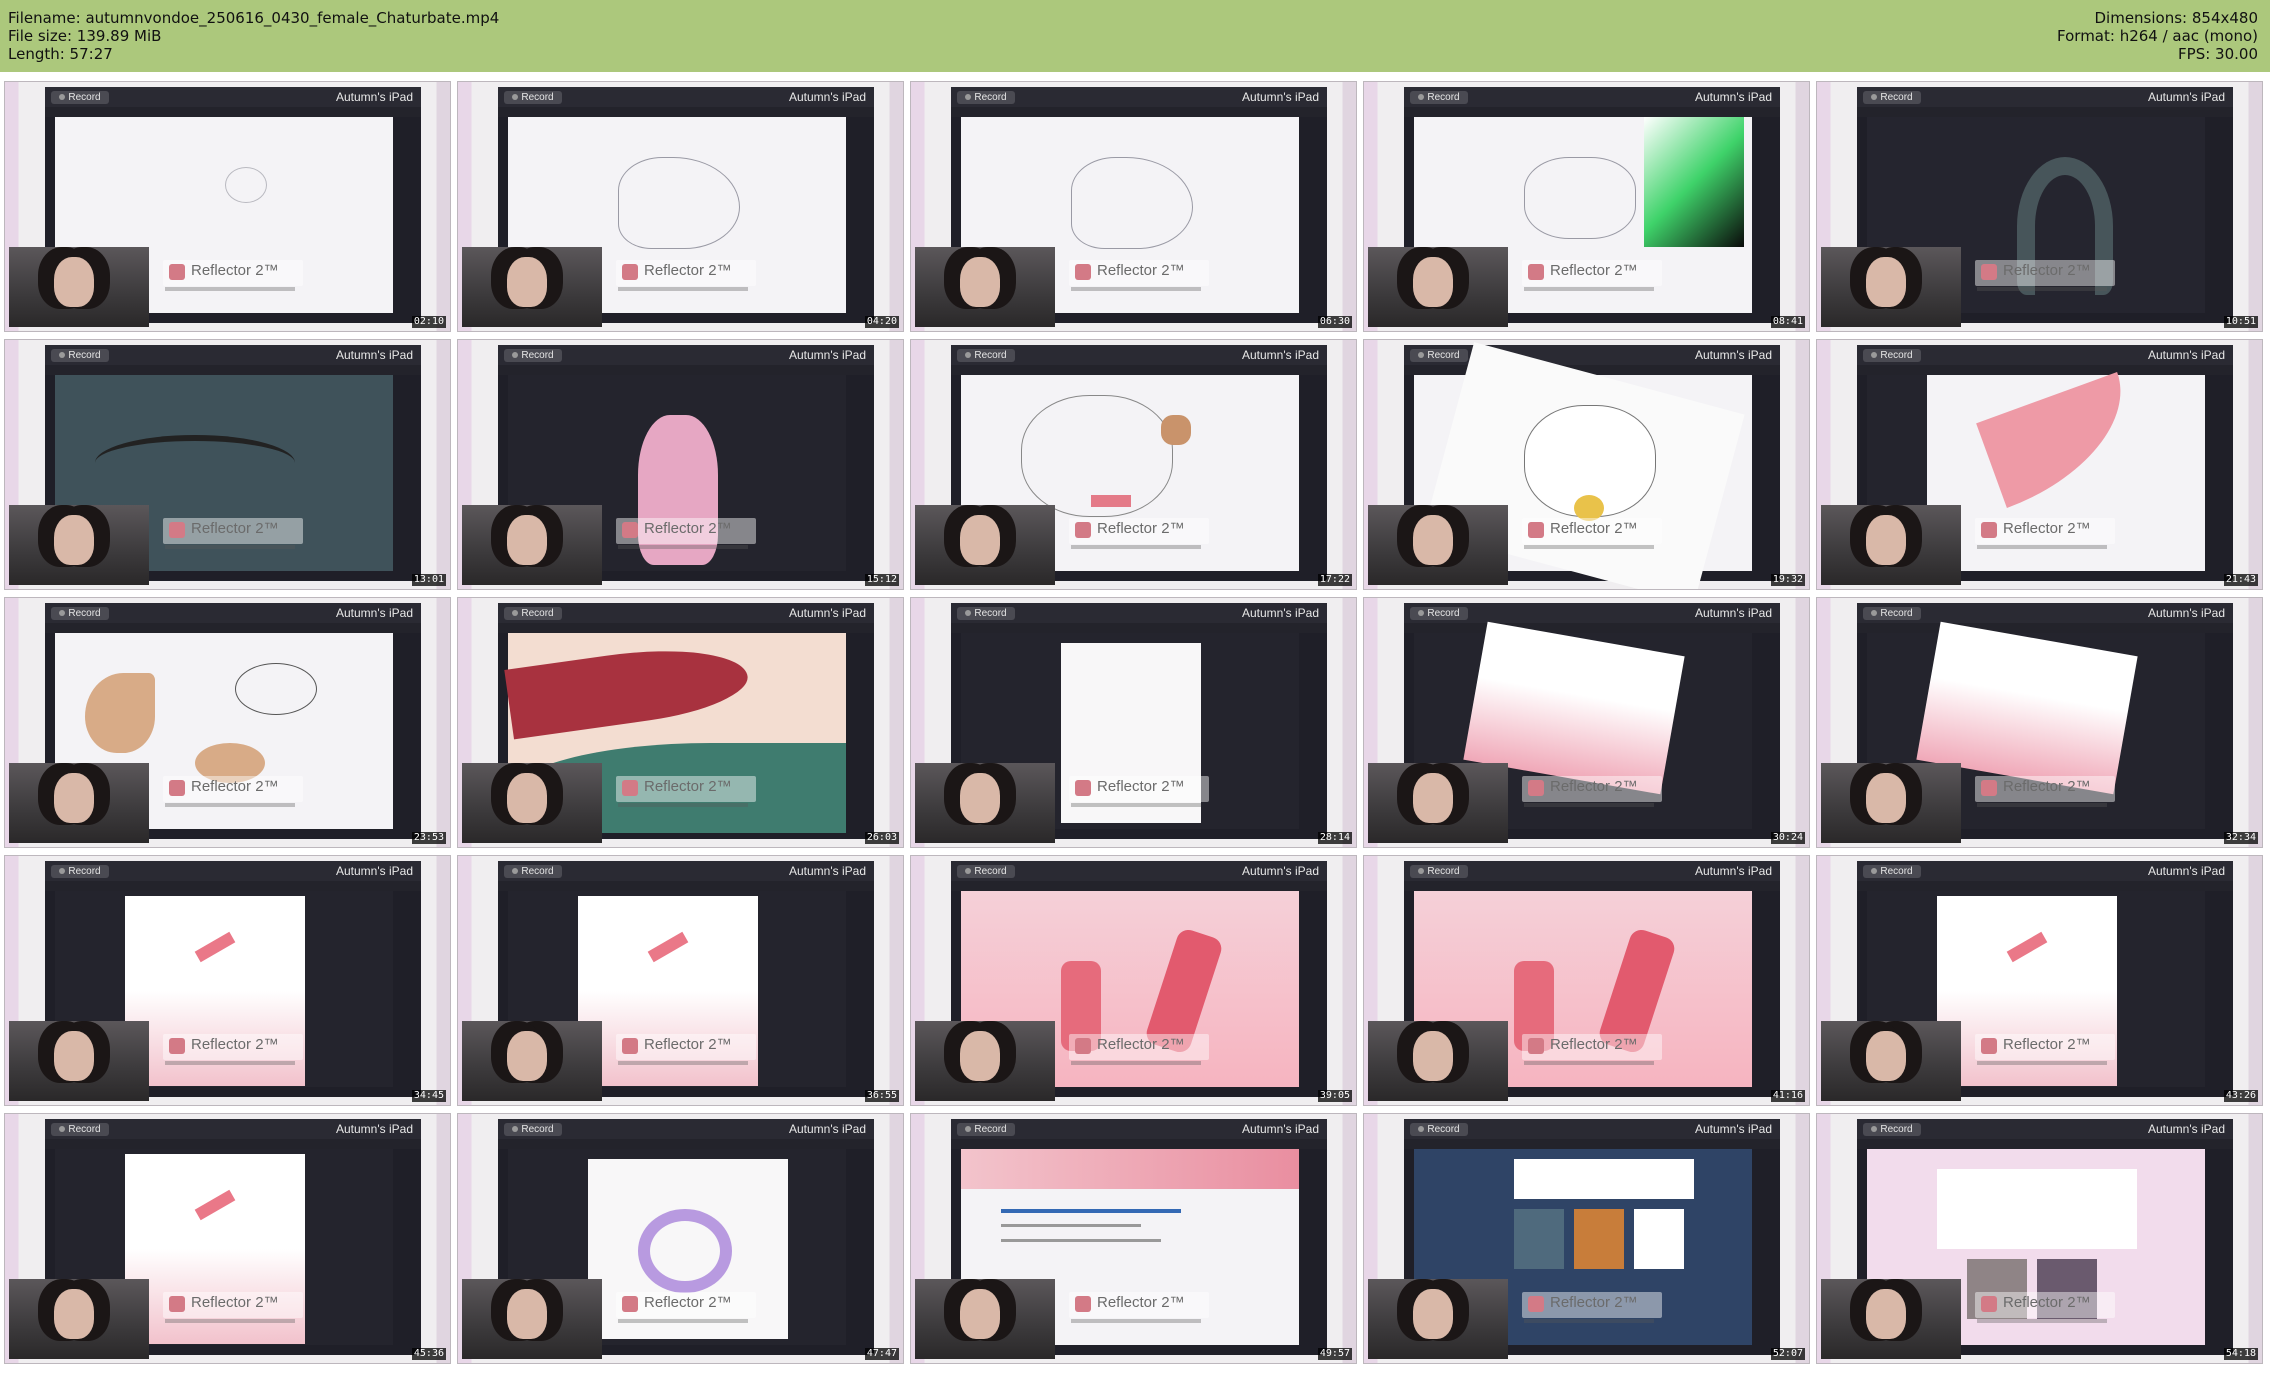  Describe the element at coordinates (881, 580) in the screenshot. I see `timestamp: 15:12` at that location.